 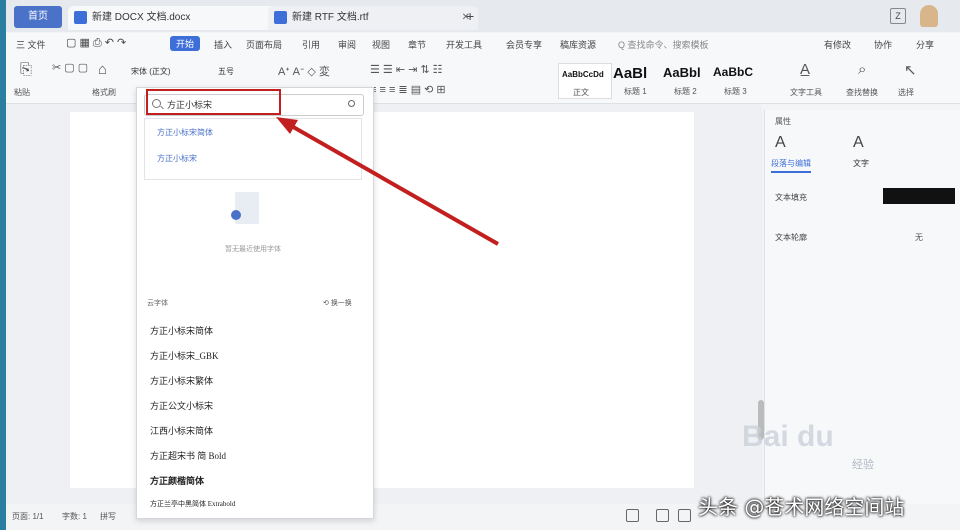 What do you see at coordinates (381, 44) in the screenshot?
I see `menu-tab-view: 视图` at bounding box center [381, 44].